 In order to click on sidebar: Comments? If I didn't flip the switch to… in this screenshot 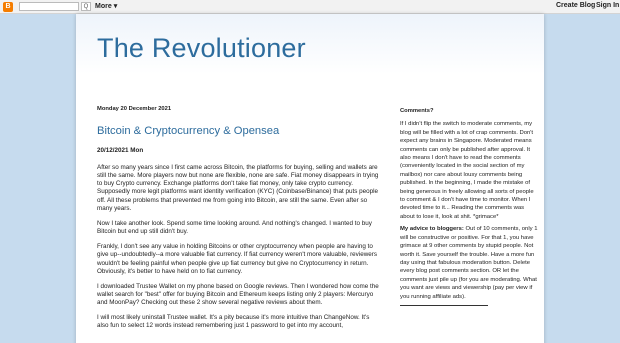, I will do `click(469, 208)`.